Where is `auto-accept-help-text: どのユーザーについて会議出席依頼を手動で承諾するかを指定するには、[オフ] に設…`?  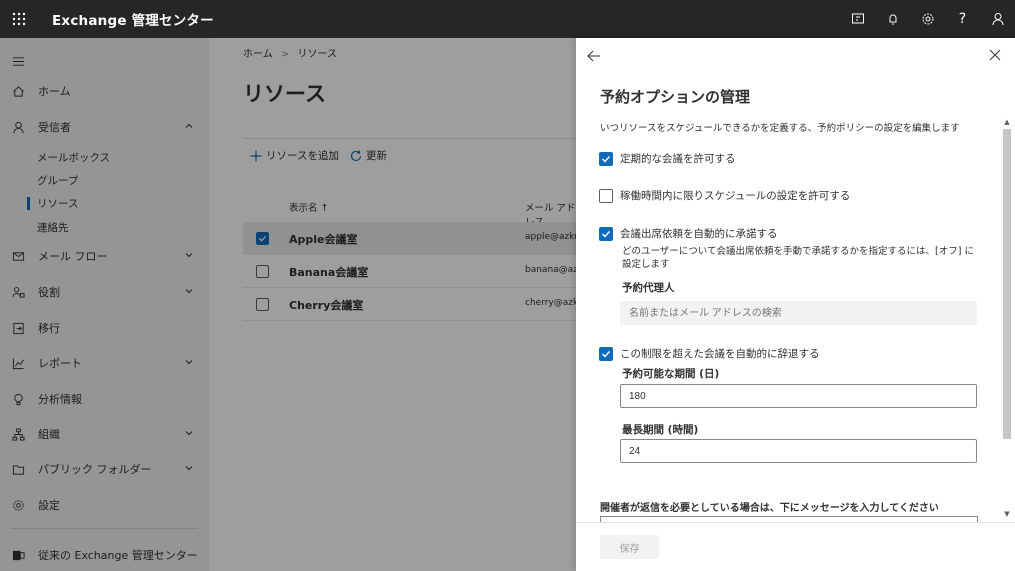 auto-accept-help-text: どのユーザーについて会議出席依頼を手動で承諾するかを指定するには、[オフ] に設… is located at coordinates (798, 258).